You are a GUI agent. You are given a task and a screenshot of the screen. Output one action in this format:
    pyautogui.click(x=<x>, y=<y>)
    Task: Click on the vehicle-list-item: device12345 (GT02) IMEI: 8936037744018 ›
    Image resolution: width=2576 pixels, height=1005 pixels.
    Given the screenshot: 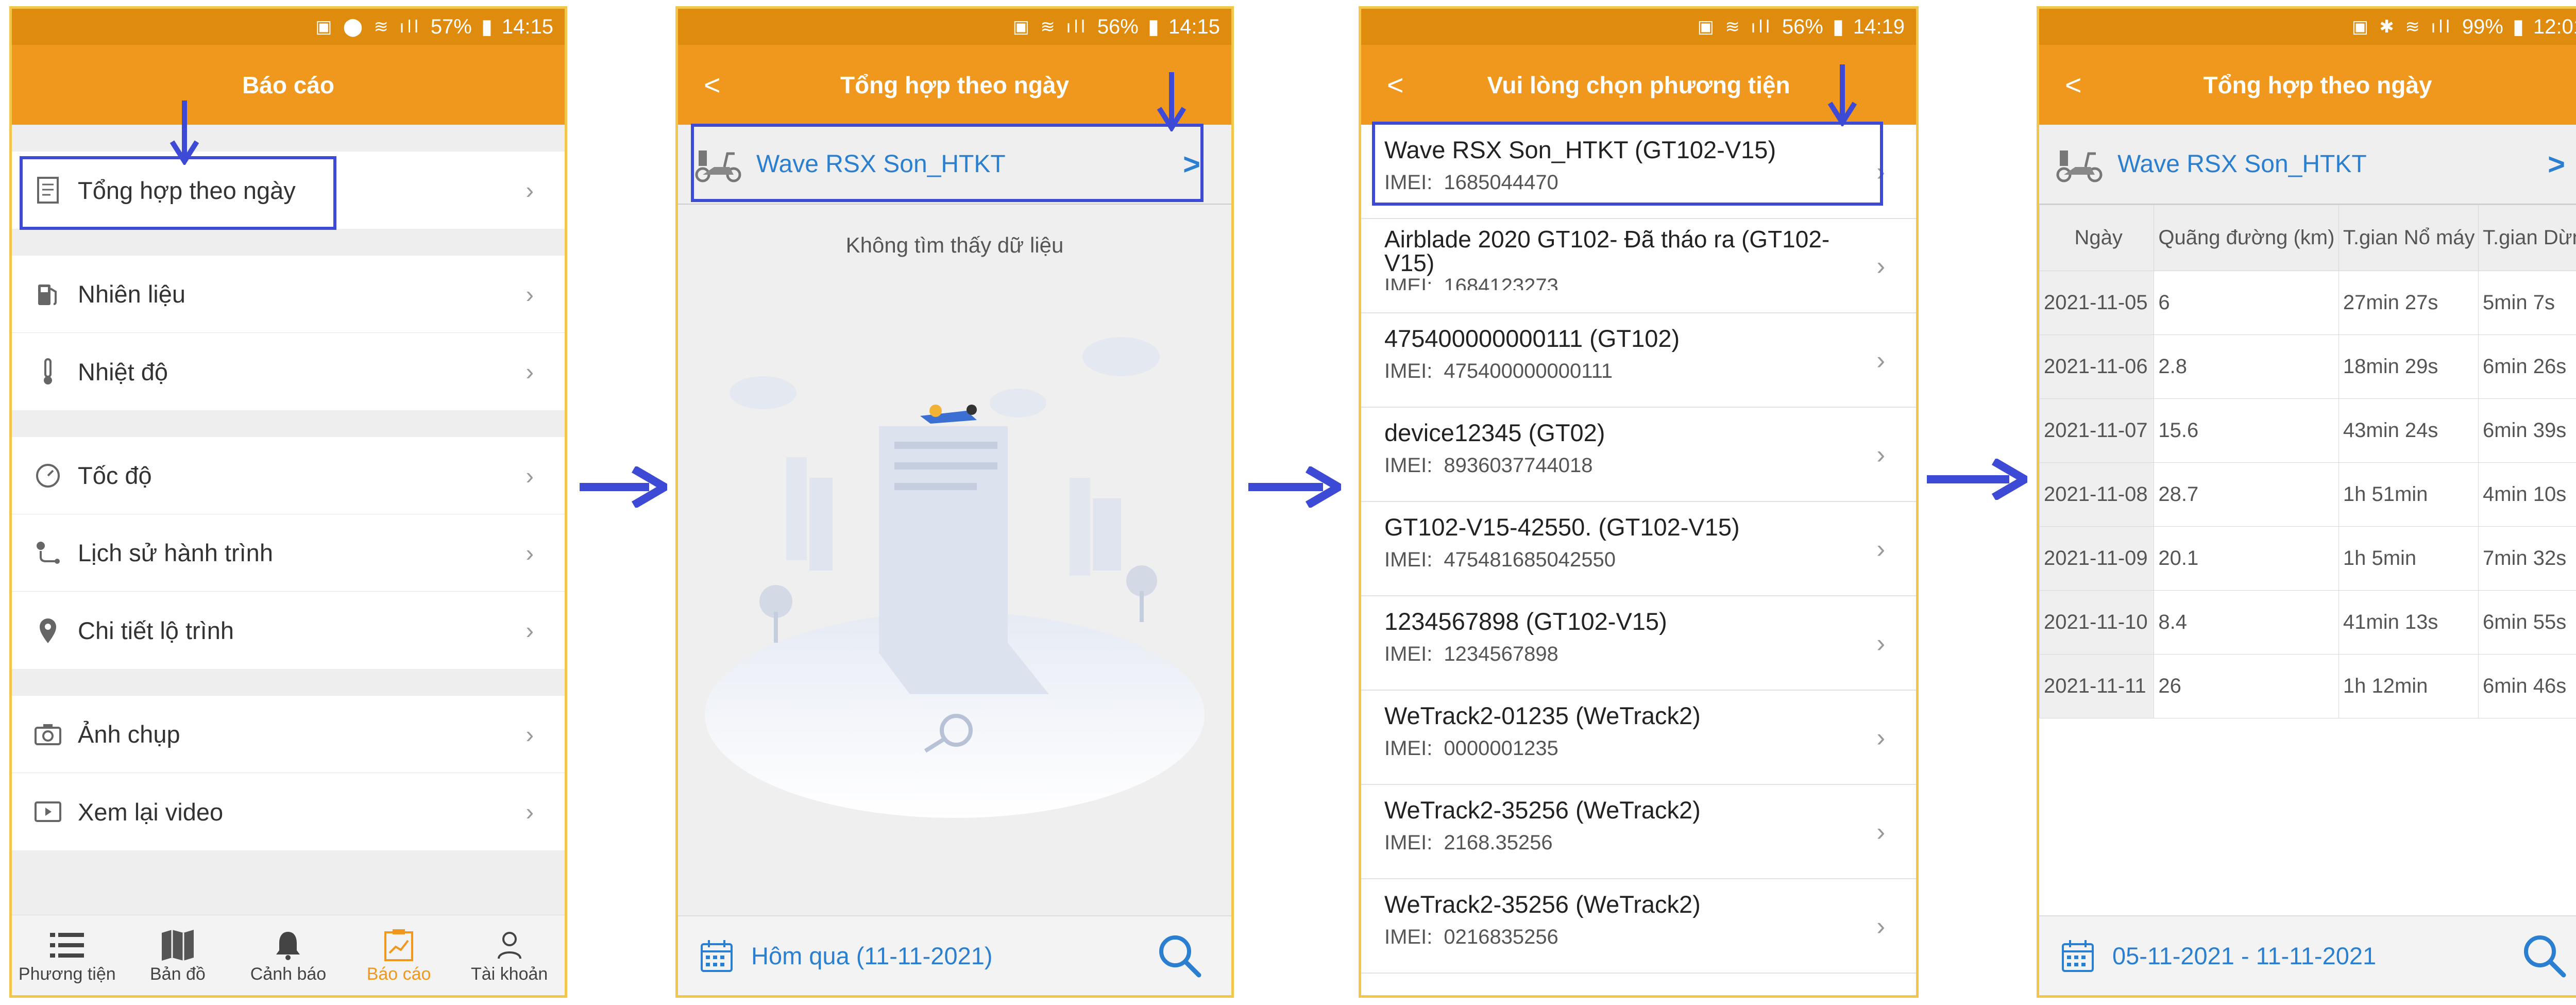 What is the action you would take?
    pyautogui.click(x=1638, y=455)
    